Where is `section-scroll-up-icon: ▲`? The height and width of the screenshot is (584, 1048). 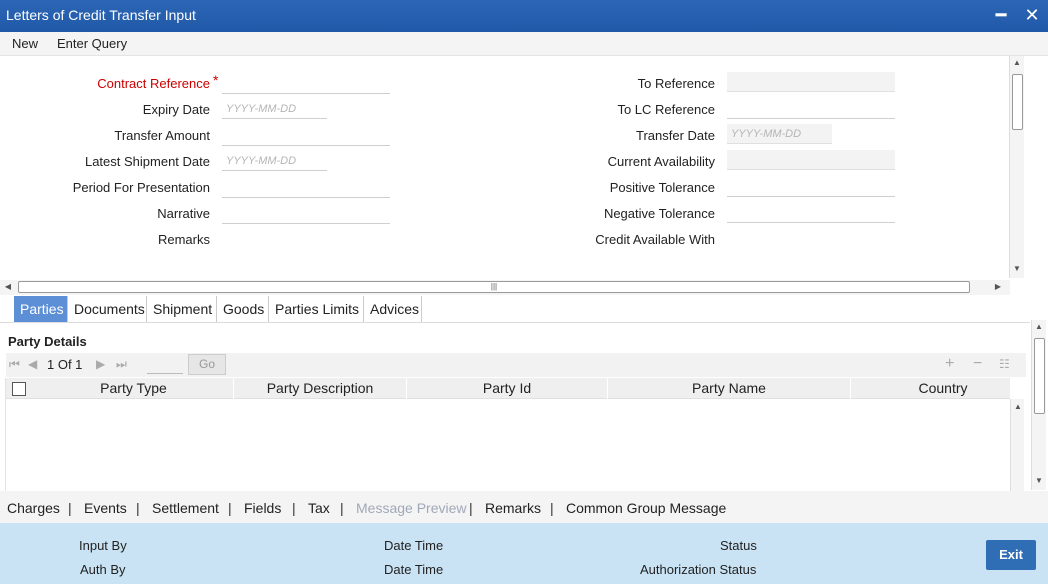 section-scroll-up-icon: ▲ is located at coordinates (1039, 326).